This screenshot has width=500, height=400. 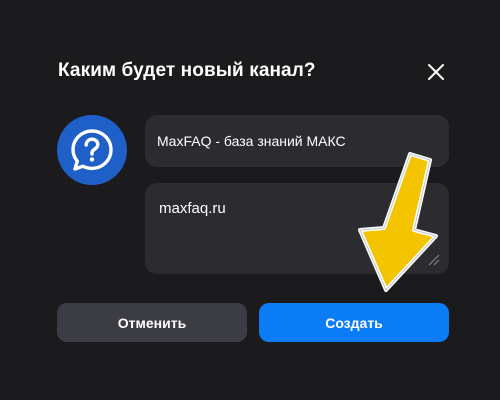 What do you see at coordinates (152, 322) in the screenshot?
I see `cancel-button: Отменить` at bounding box center [152, 322].